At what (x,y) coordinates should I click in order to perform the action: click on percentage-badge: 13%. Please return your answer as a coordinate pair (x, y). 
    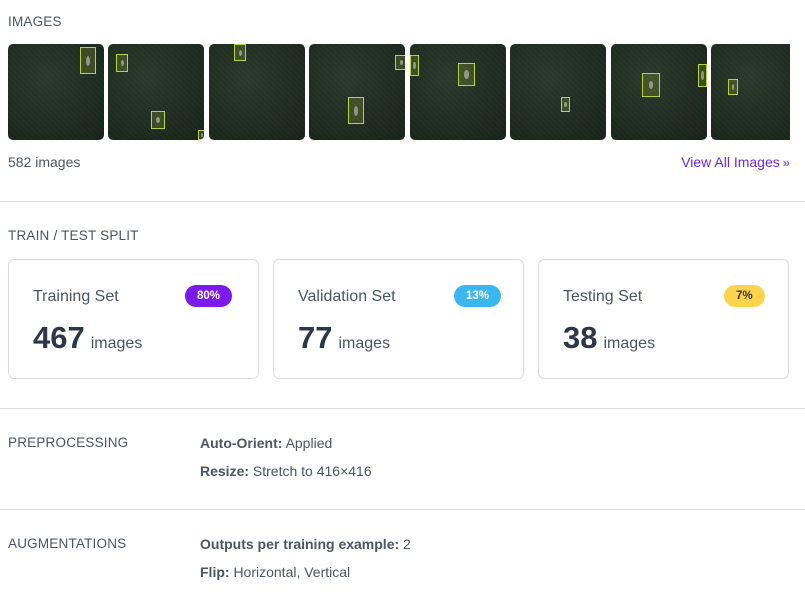
    Looking at the image, I should click on (478, 296).